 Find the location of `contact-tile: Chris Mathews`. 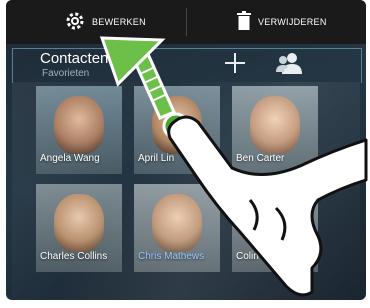

contact-tile: Chris Mathews is located at coordinates (177, 228).